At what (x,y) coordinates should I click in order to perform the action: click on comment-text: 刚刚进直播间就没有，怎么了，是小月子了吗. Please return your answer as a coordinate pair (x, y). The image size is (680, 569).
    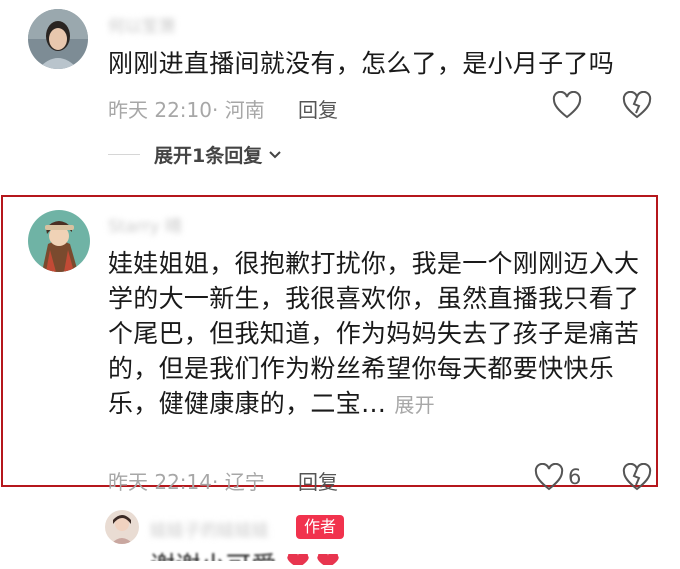
    Looking at the image, I should click on (361, 63).